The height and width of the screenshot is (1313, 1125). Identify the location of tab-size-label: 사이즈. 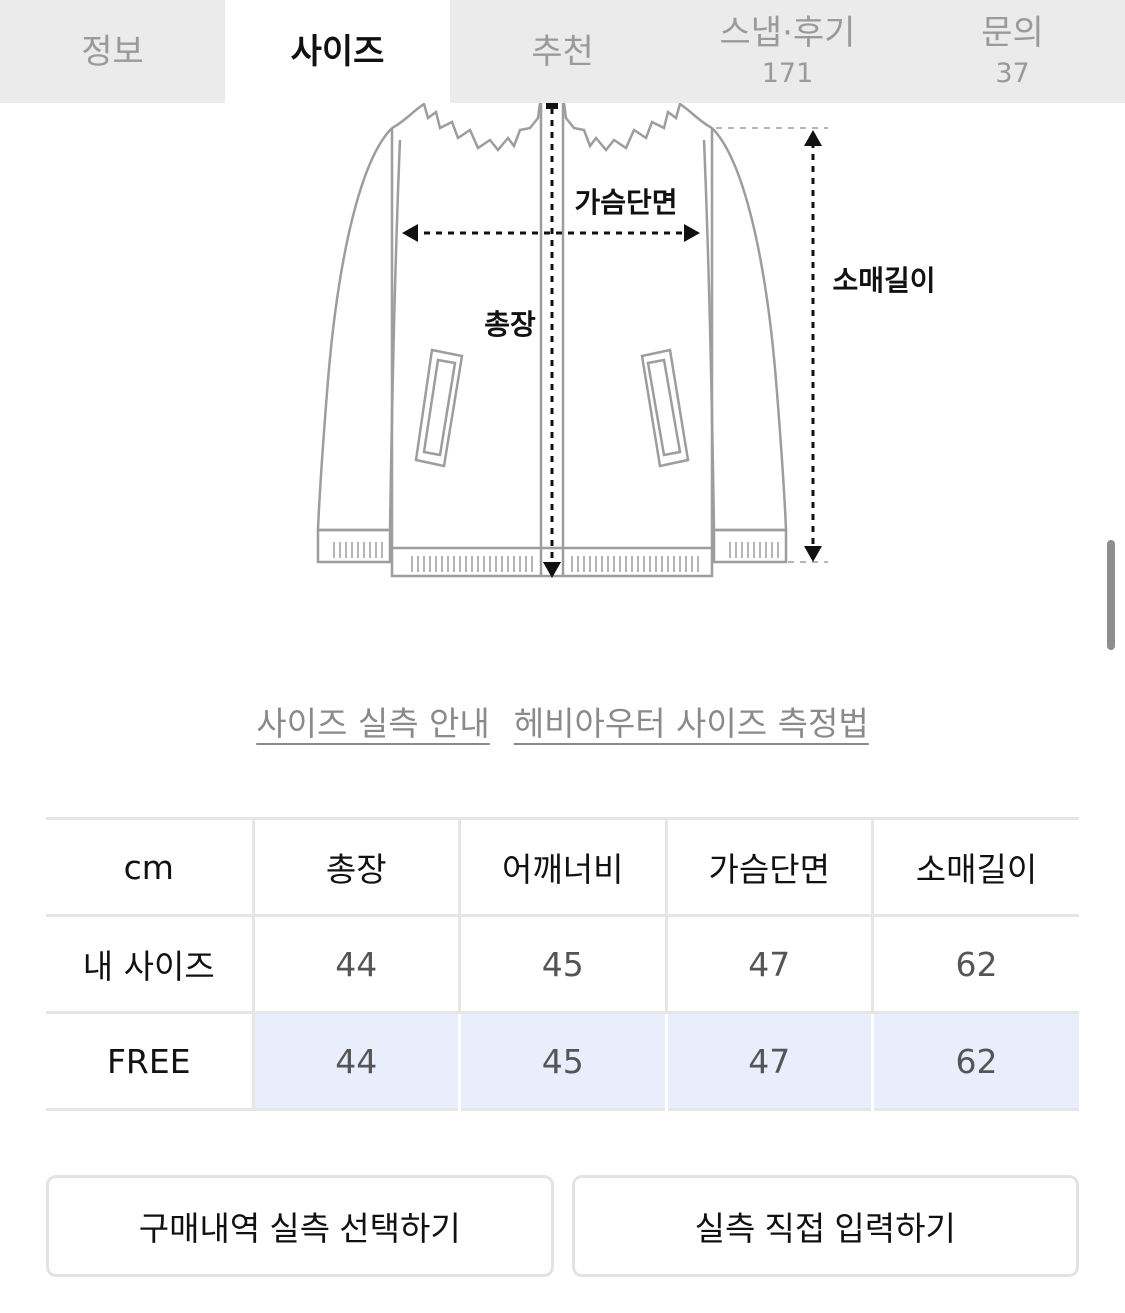
(337, 51).